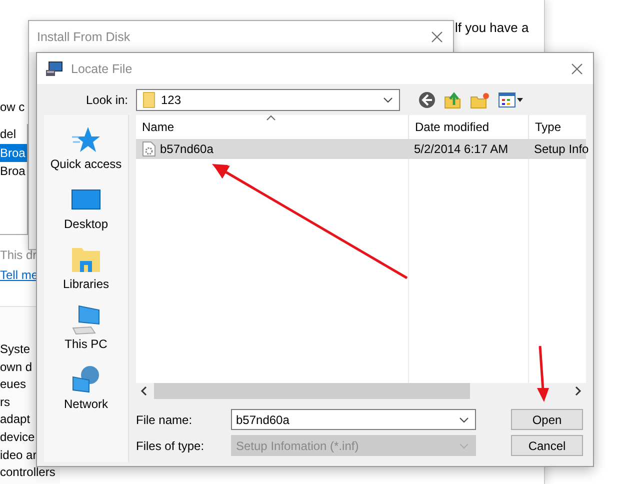 The image size is (625, 484). What do you see at coordinates (13, 107) in the screenshot?
I see `section-label: ow c` at bounding box center [13, 107].